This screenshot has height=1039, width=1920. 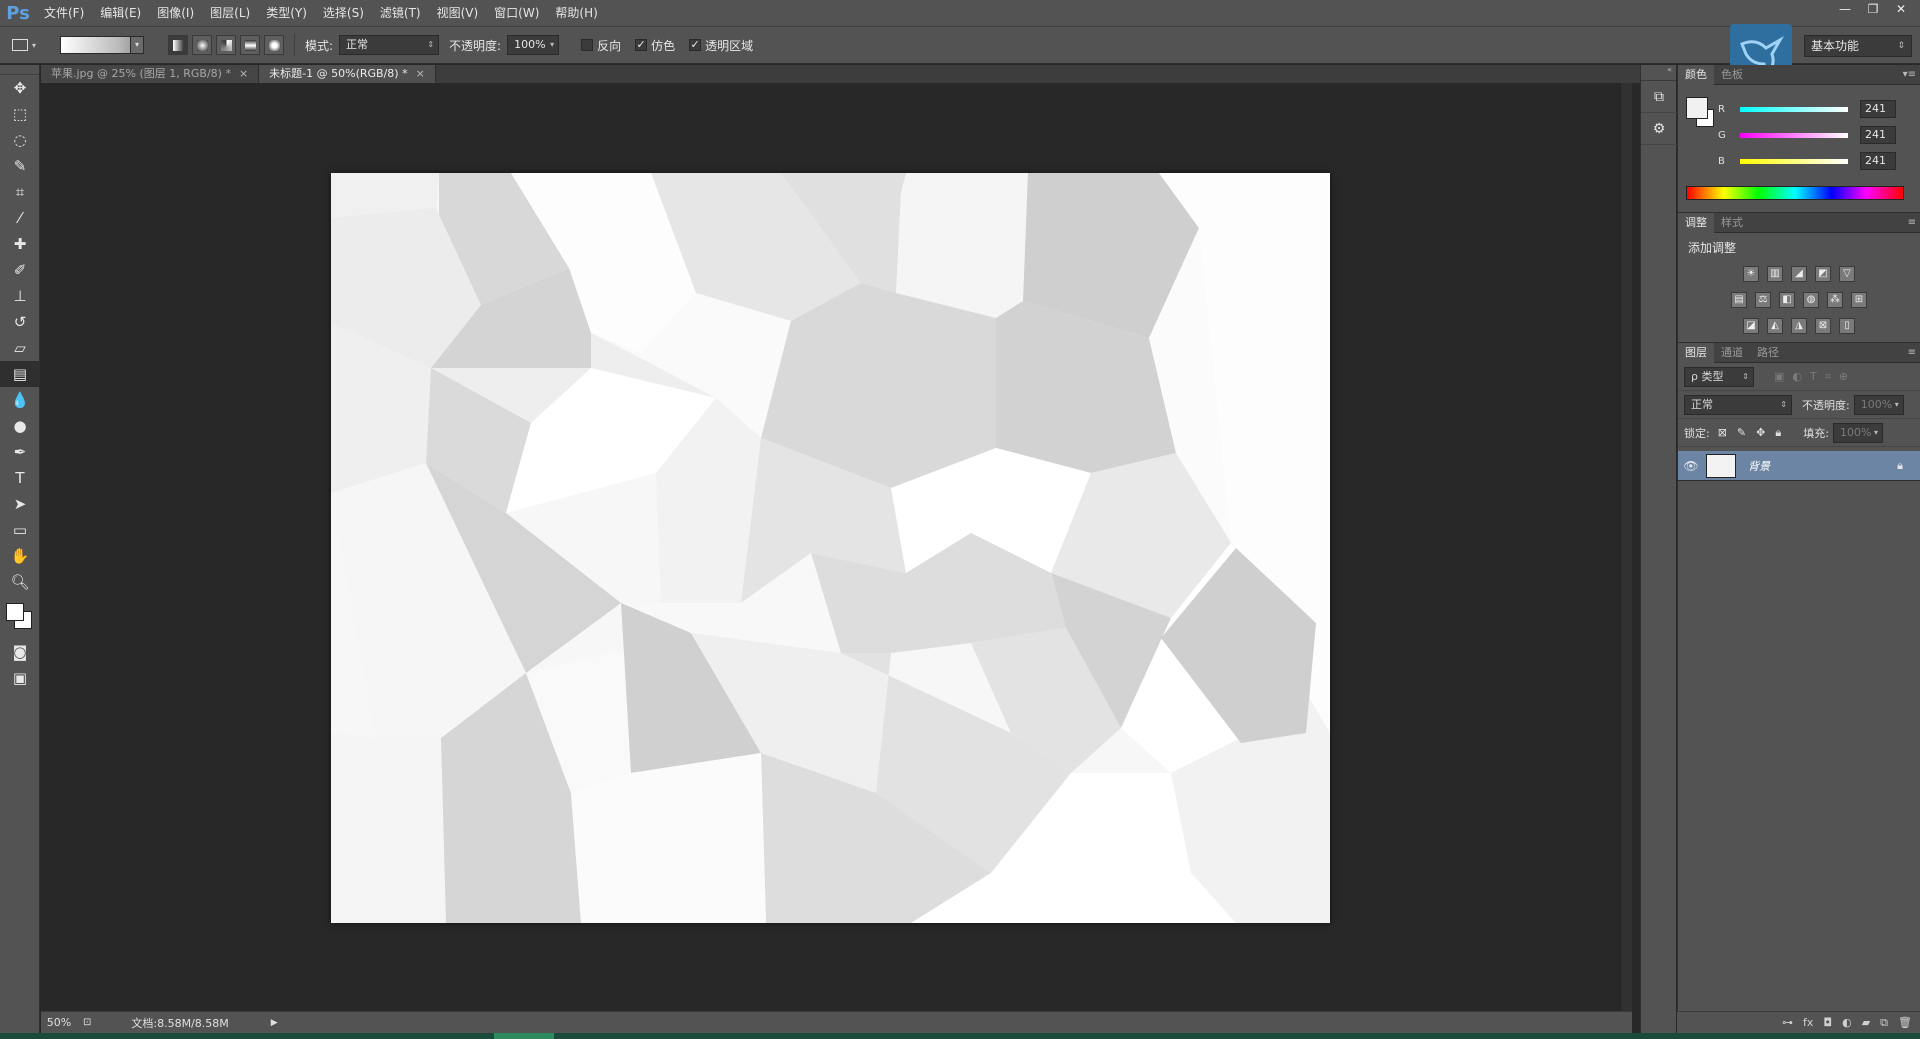 What do you see at coordinates (1878, 161) in the screenshot?
I see `blue-value: 241` at bounding box center [1878, 161].